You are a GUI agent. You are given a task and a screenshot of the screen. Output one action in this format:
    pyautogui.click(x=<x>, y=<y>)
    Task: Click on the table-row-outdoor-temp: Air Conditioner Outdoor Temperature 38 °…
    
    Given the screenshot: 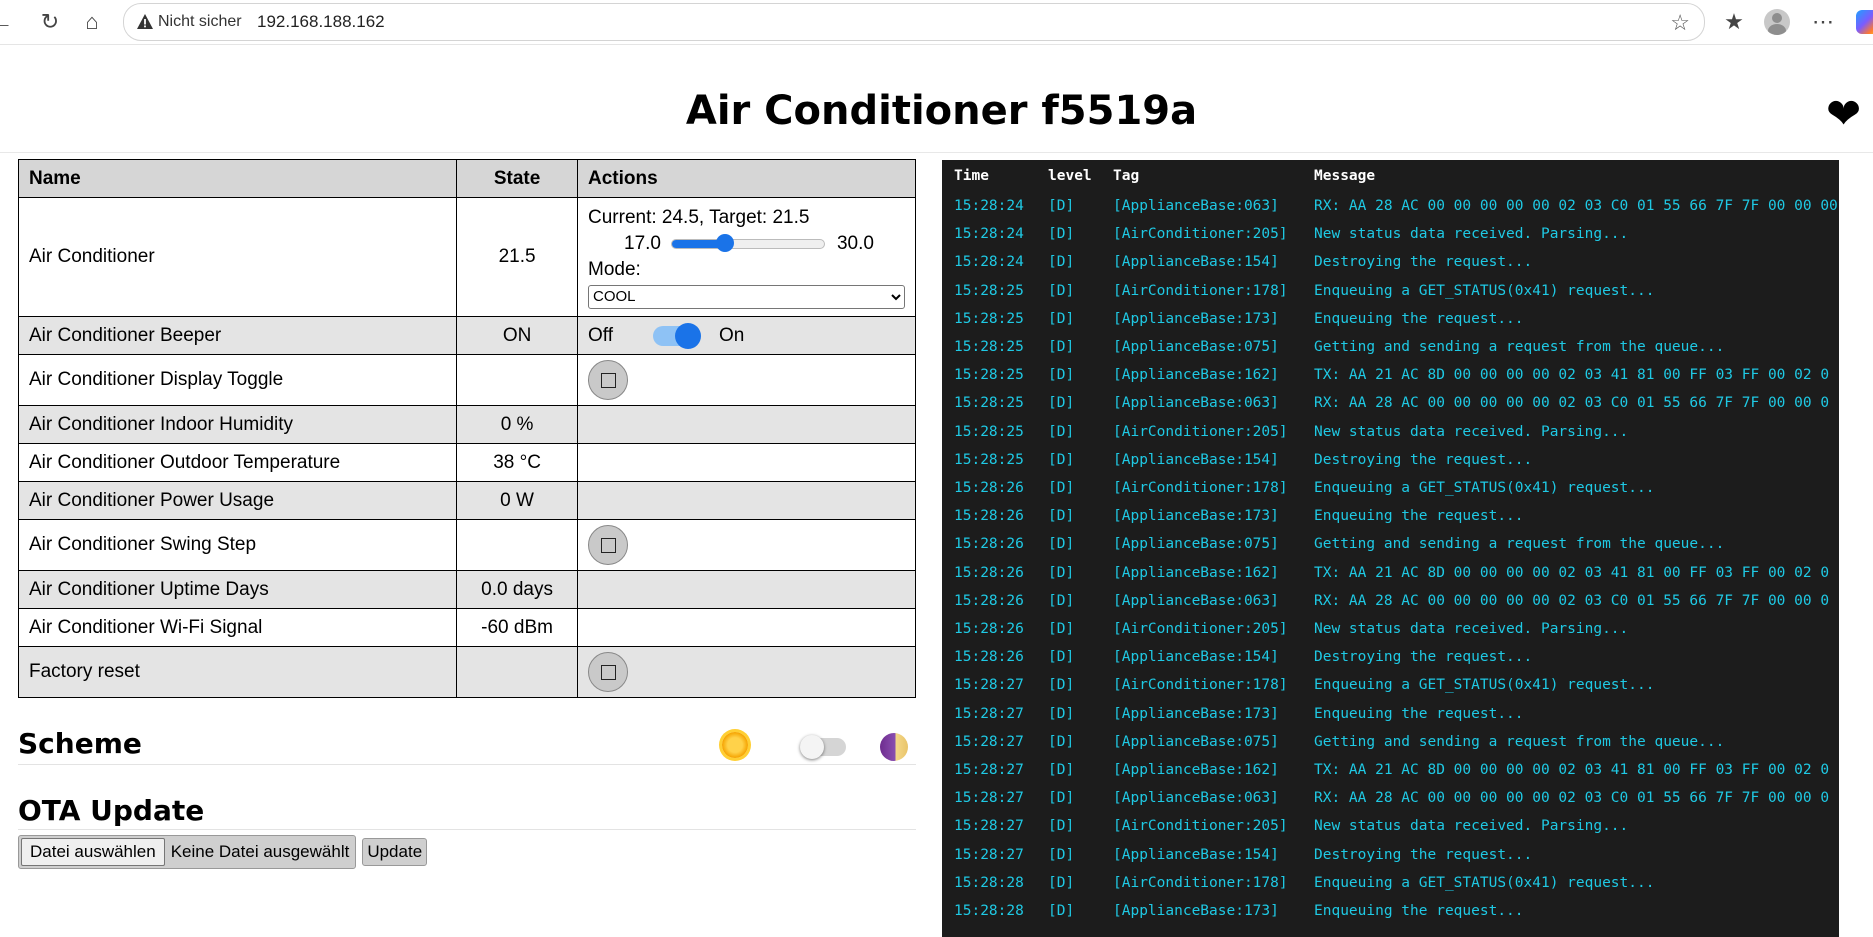 What is the action you would take?
    pyautogui.click(x=466, y=462)
    